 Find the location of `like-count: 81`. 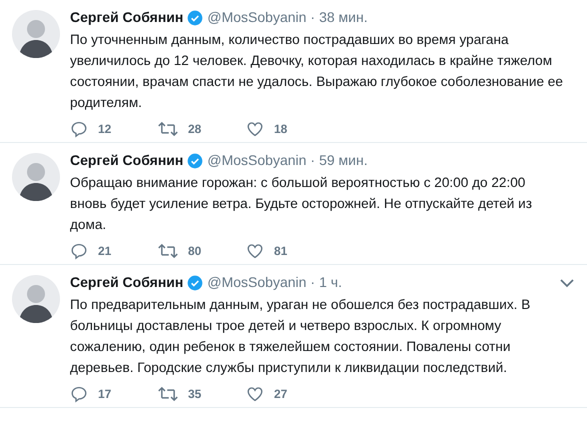

like-count: 81 is located at coordinates (281, 251).